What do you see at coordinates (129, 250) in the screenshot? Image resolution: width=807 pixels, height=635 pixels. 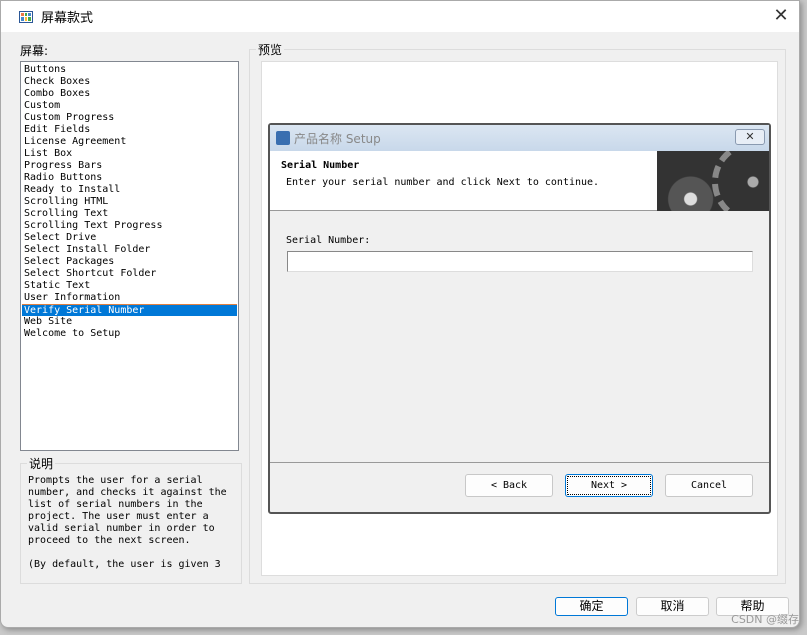 I see `list-item: Select Install Folder` at bounding box center [129, 250].